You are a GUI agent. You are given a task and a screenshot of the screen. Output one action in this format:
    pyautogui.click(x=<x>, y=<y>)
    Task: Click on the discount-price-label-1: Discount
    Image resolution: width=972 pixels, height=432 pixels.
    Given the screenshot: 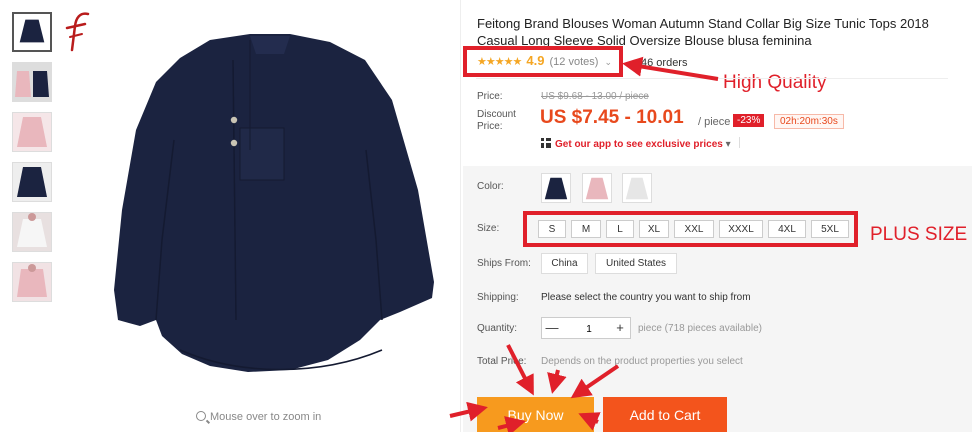 What is the action you would take?
    pyautogui.click(x=496, y=114)
    